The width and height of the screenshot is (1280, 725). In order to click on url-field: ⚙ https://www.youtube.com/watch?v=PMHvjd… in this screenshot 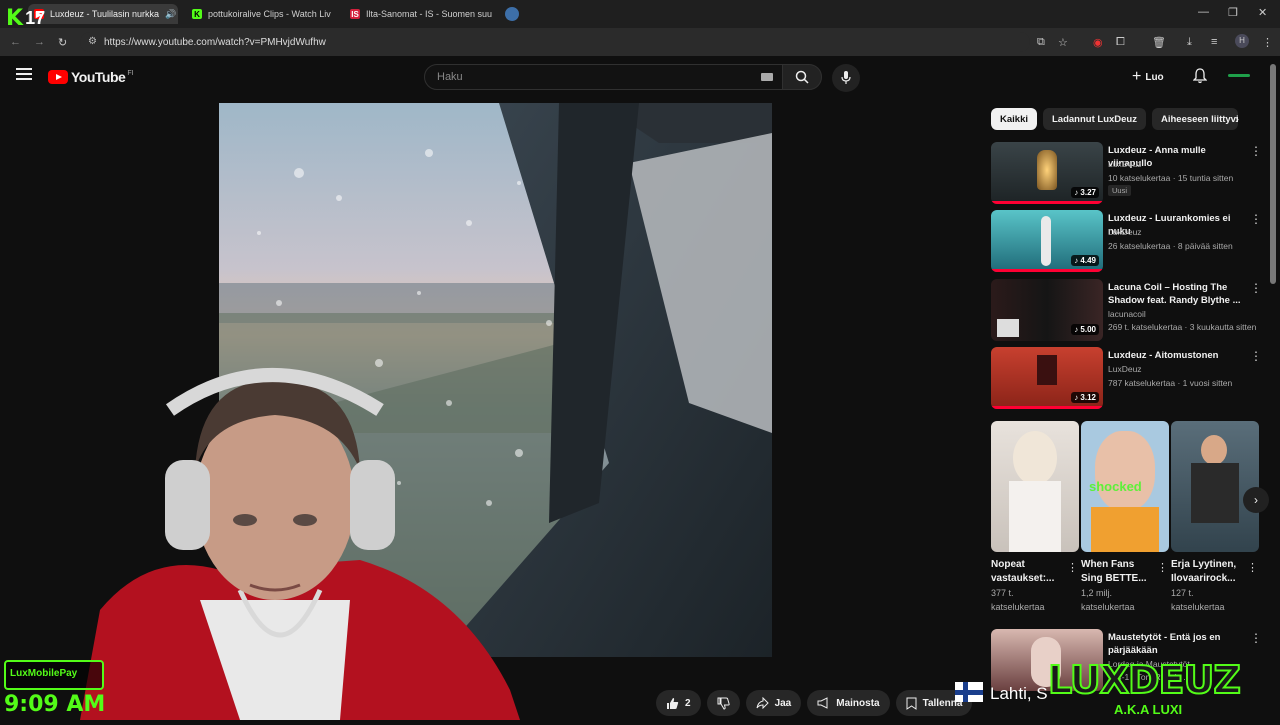, I will do `click(555, 42)`.